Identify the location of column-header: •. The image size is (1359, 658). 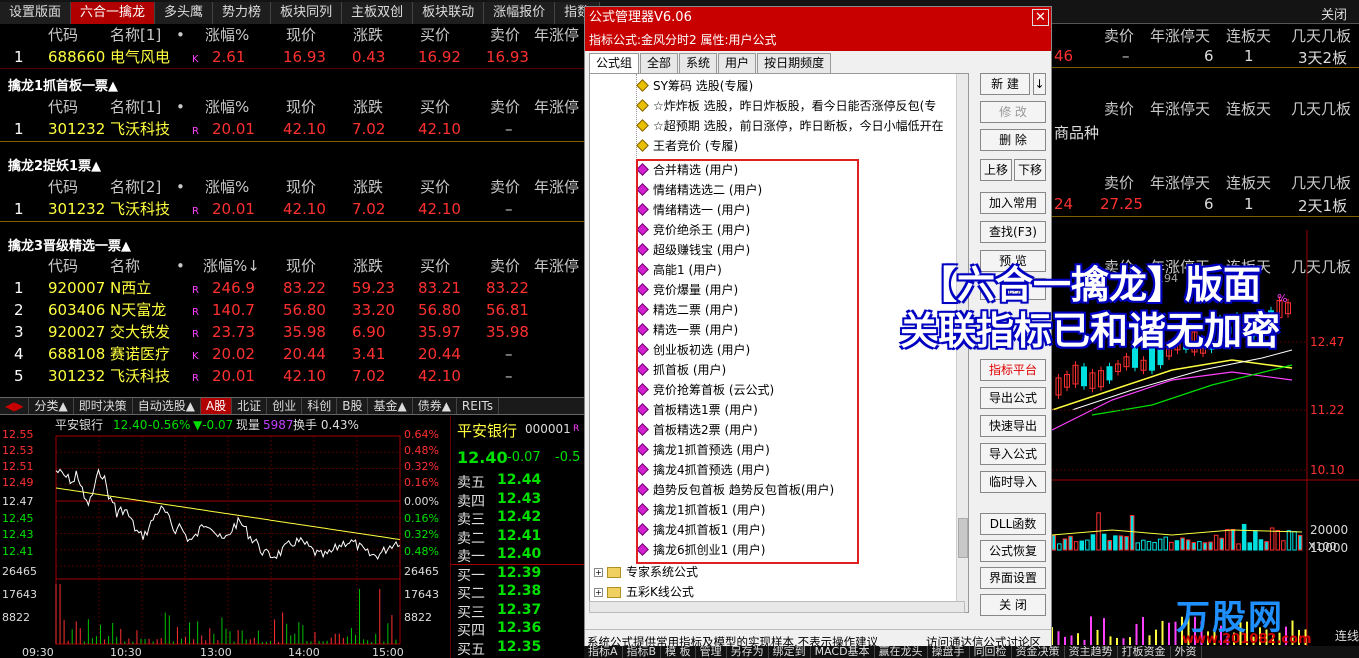
(180, 266).